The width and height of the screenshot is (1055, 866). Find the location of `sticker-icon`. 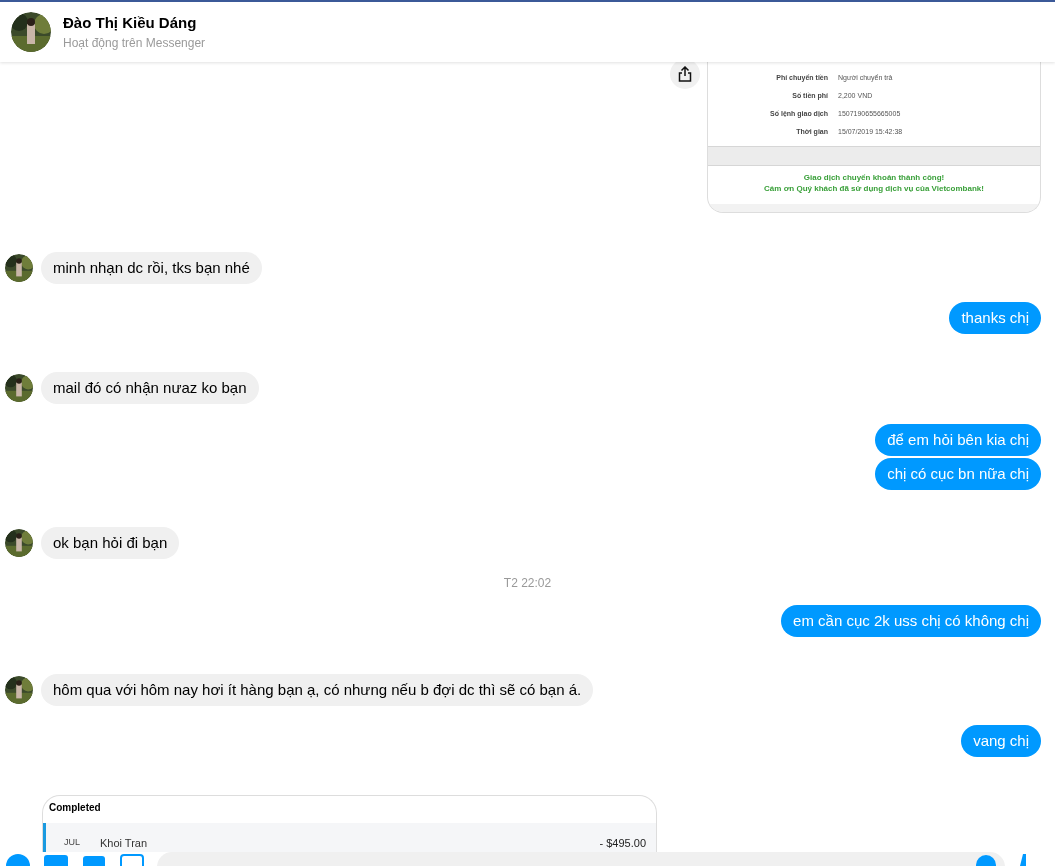

sticker-icon is located at coordinates (94, 859).